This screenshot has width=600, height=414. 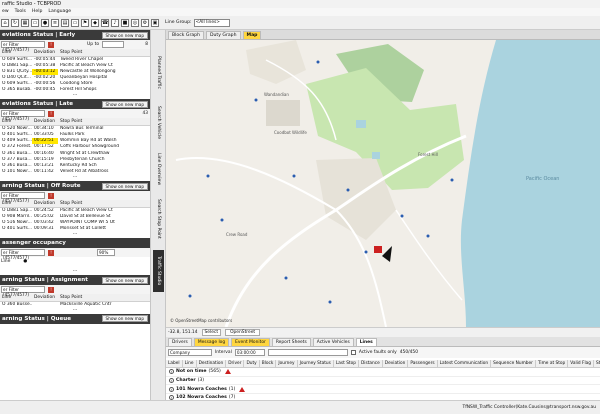 What do you see at coordinates (250, 342) in the screenshot?
I see `tab-event-monitor: Event Monitor` at bounding box center [250, 342].